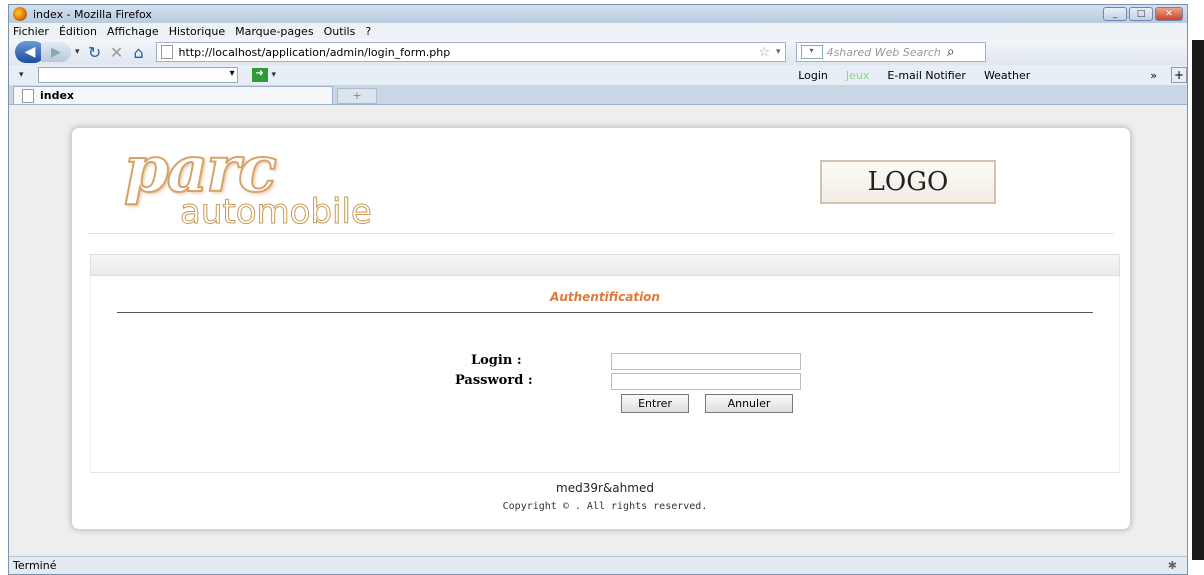 Image resolution: width=1204 pixels, height=575 pixels. I want to click on logo-text: LOGO, so click(908, 182).